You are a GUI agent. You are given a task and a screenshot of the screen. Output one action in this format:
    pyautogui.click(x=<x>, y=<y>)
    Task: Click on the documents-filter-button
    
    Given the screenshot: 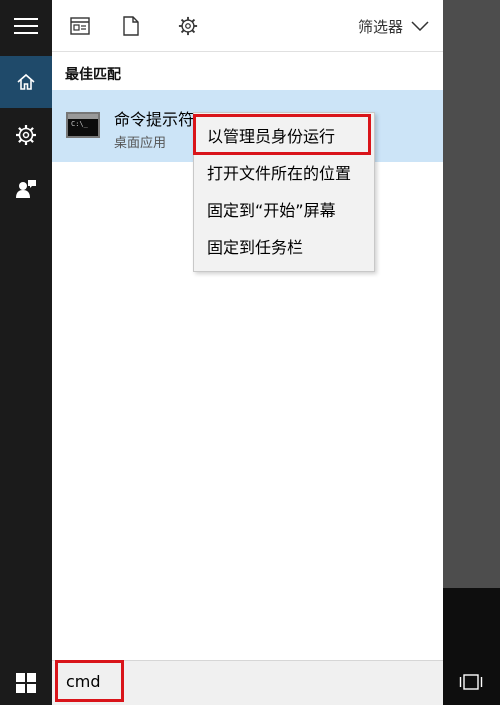 What is the action you would take?
    pyautogui.click(x=131, y=26)
    